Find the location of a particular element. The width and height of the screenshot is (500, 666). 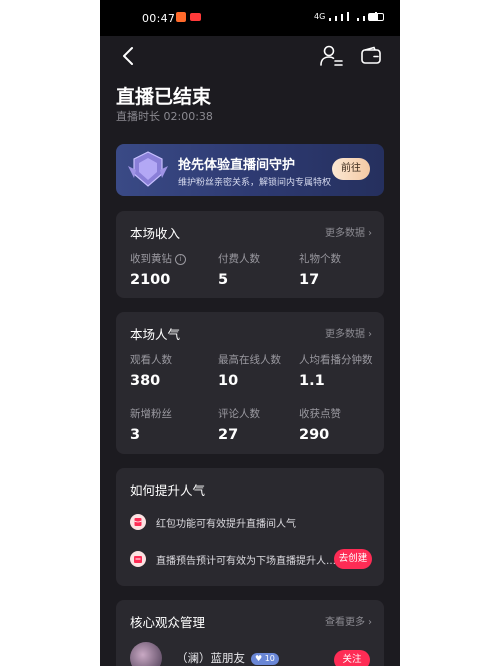

popularity-more-link: 更多数据 › is located at coordinates (348, 332).